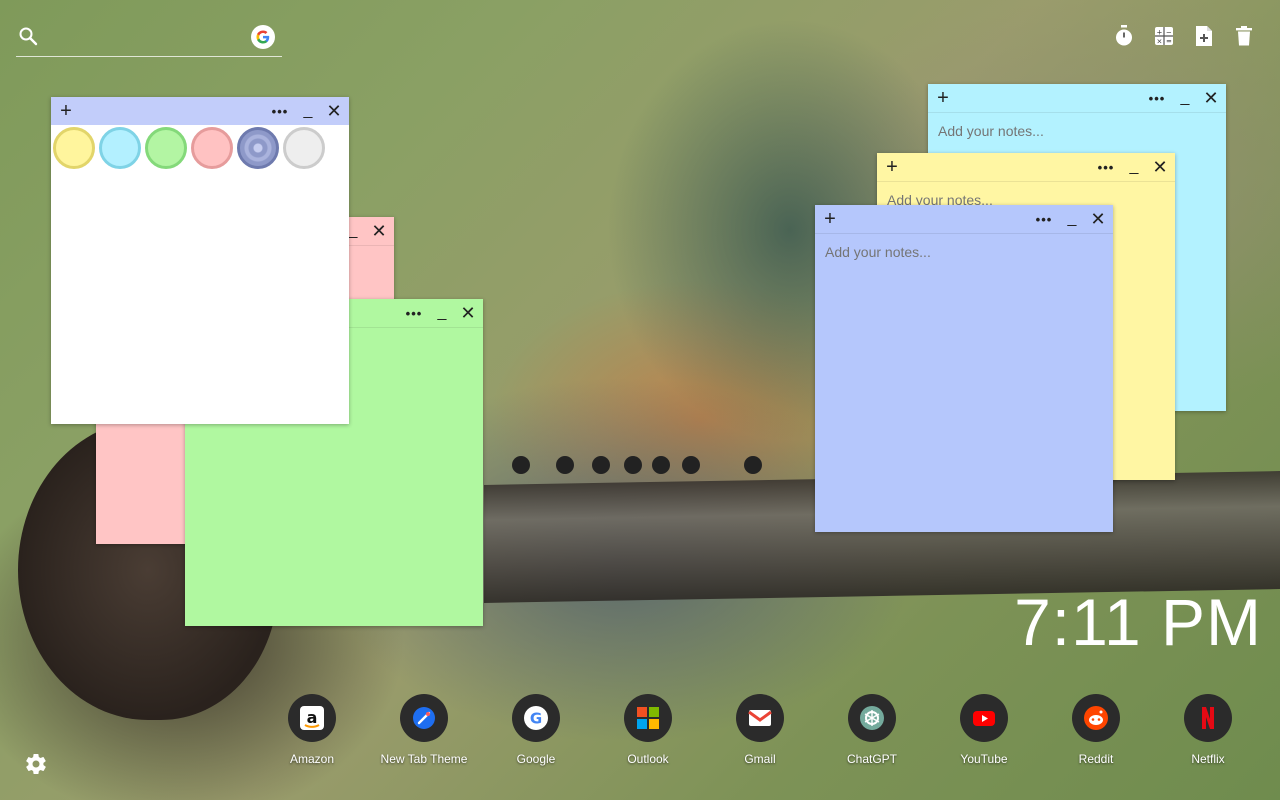 Image resolution: width=1280 pixels, height=800 pixels. What do you see at coordinates (312, 759) in the screenshot?
I see `shortcut-label: Amazon` at bounding box center [312, 759].